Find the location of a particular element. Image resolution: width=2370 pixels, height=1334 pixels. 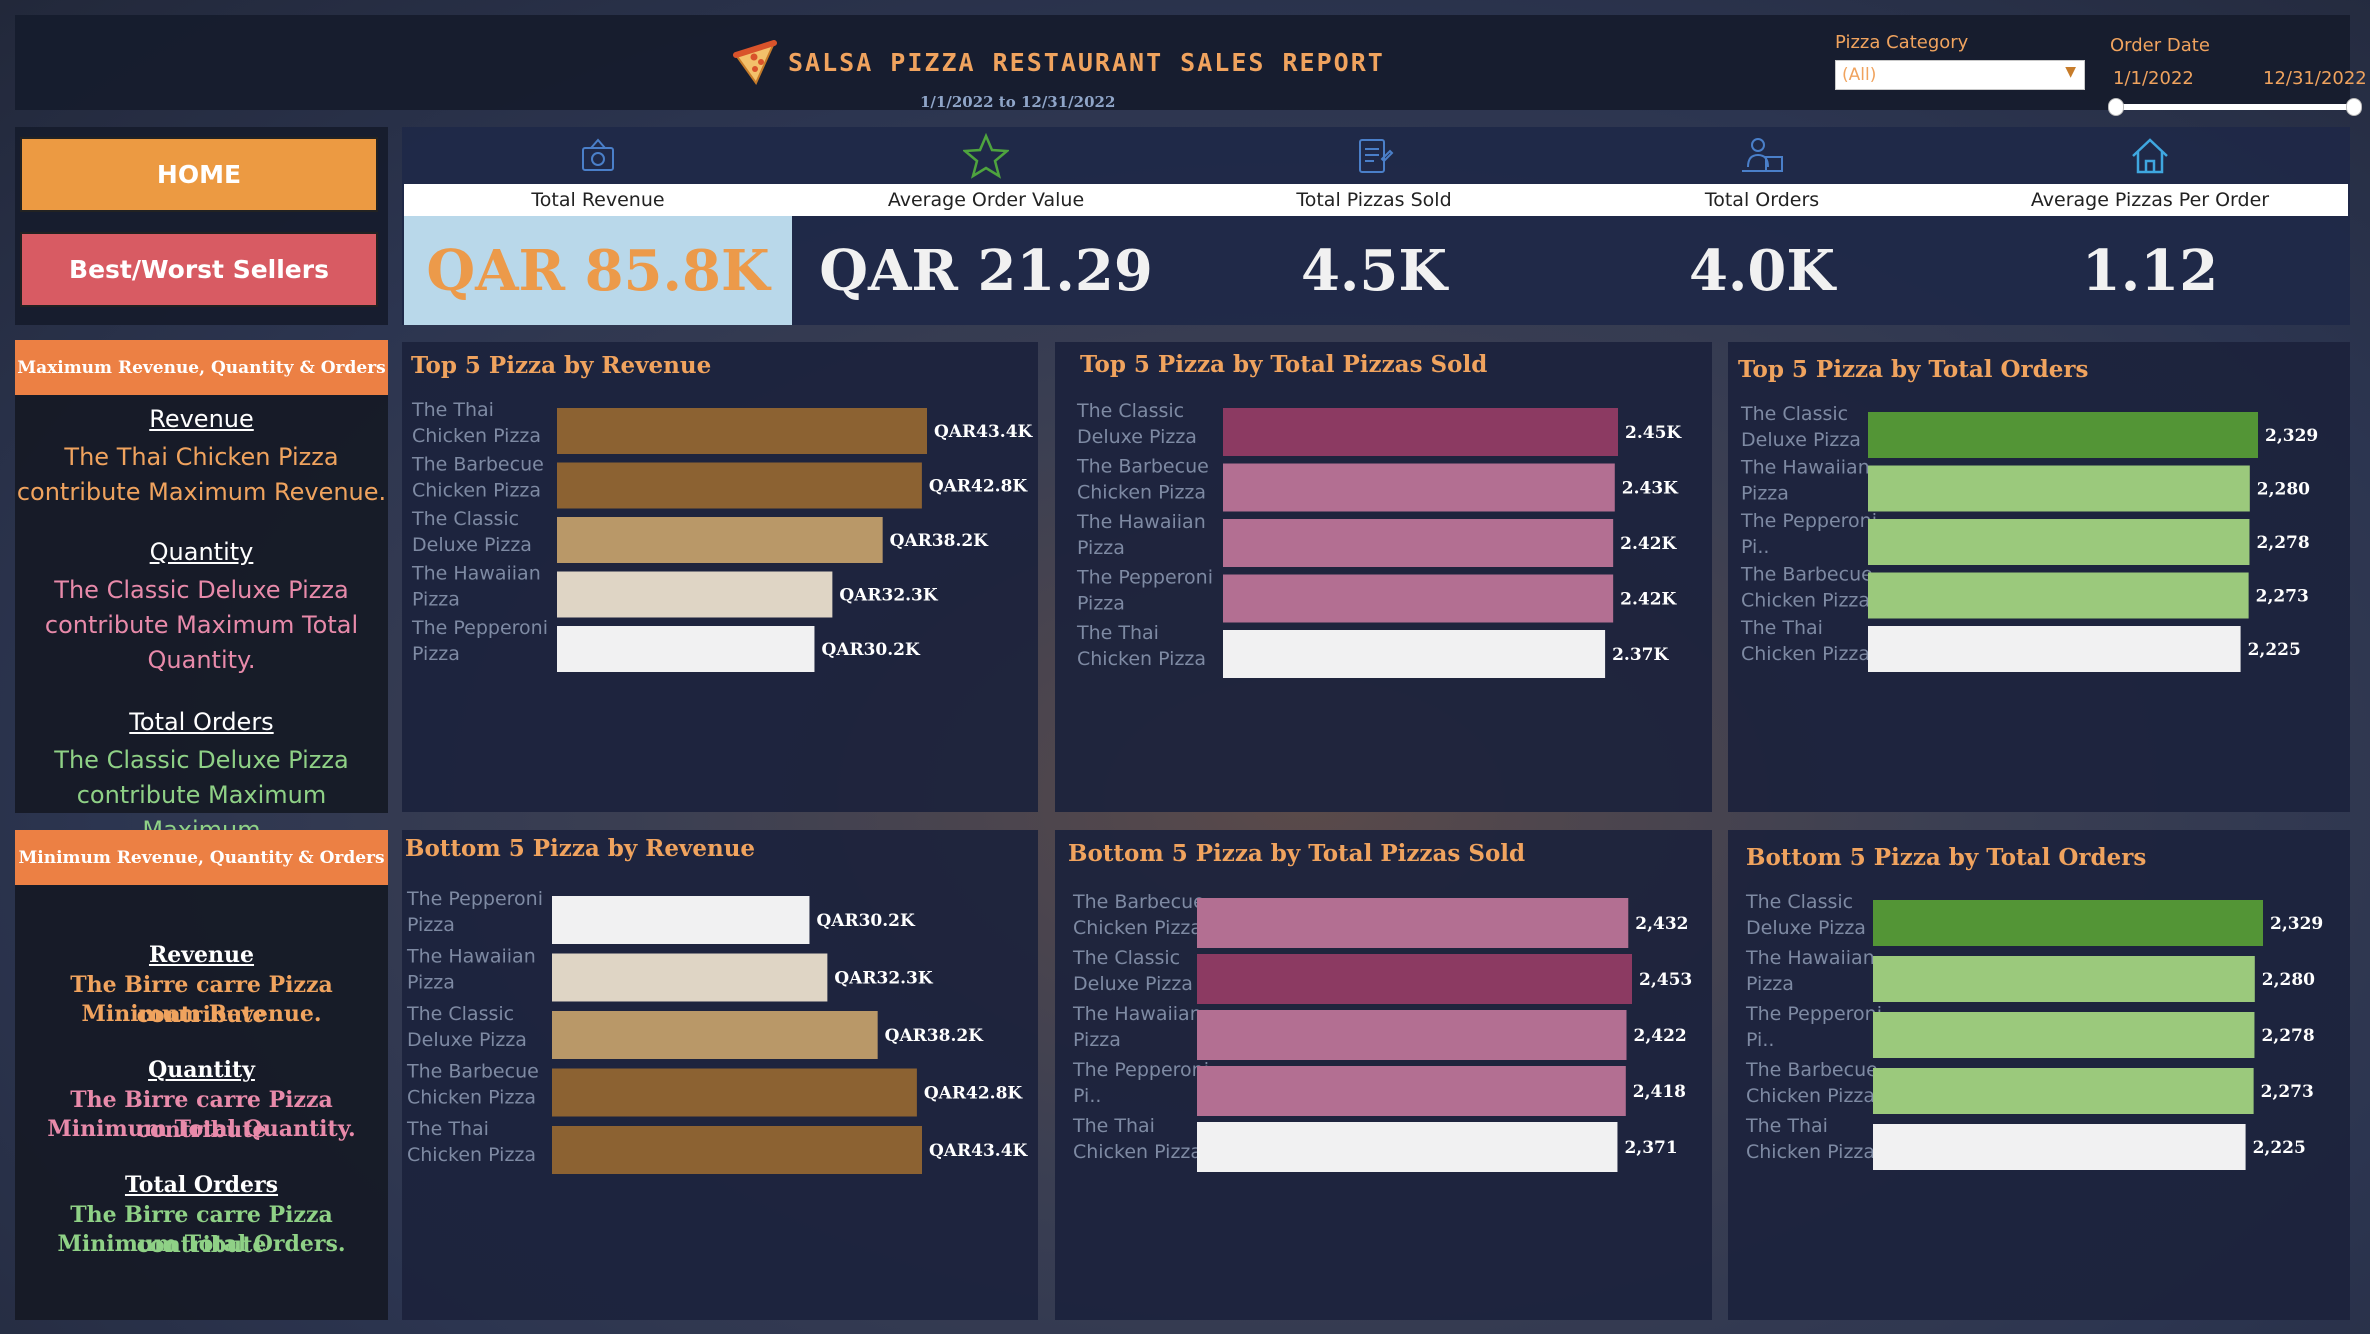

kpi-average-pizzas-per-order: Average Pizzas Per Order 1.12 is located at coordinates (2150, 226).